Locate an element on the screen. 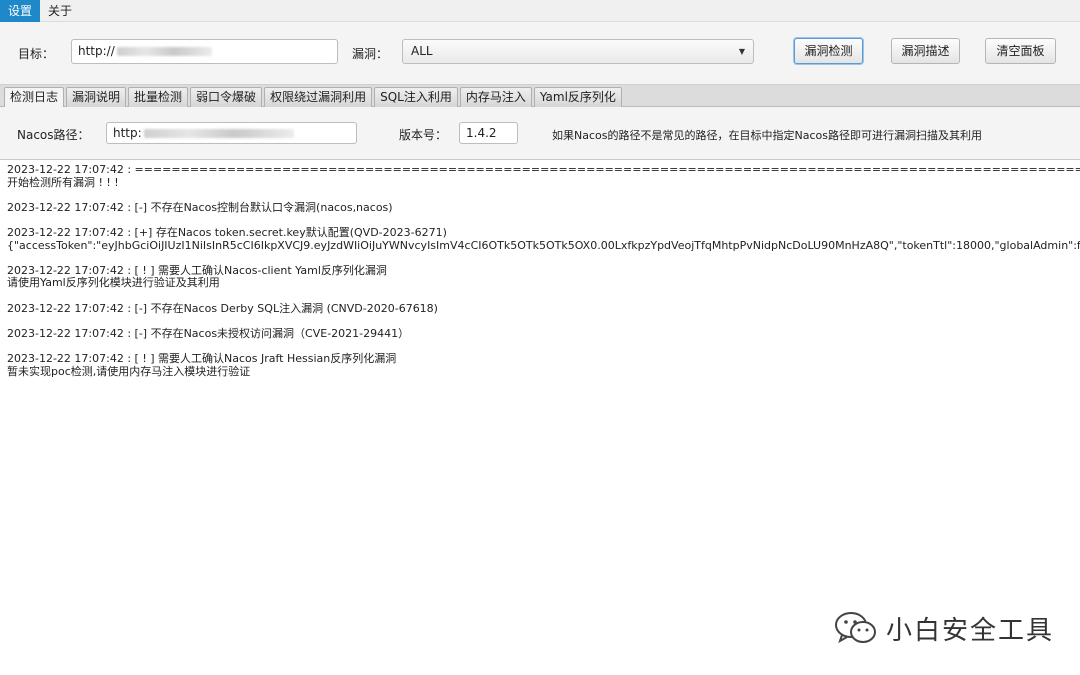 The image size is (1080, 675). wechat-icon is located at coordinates (855, 628).